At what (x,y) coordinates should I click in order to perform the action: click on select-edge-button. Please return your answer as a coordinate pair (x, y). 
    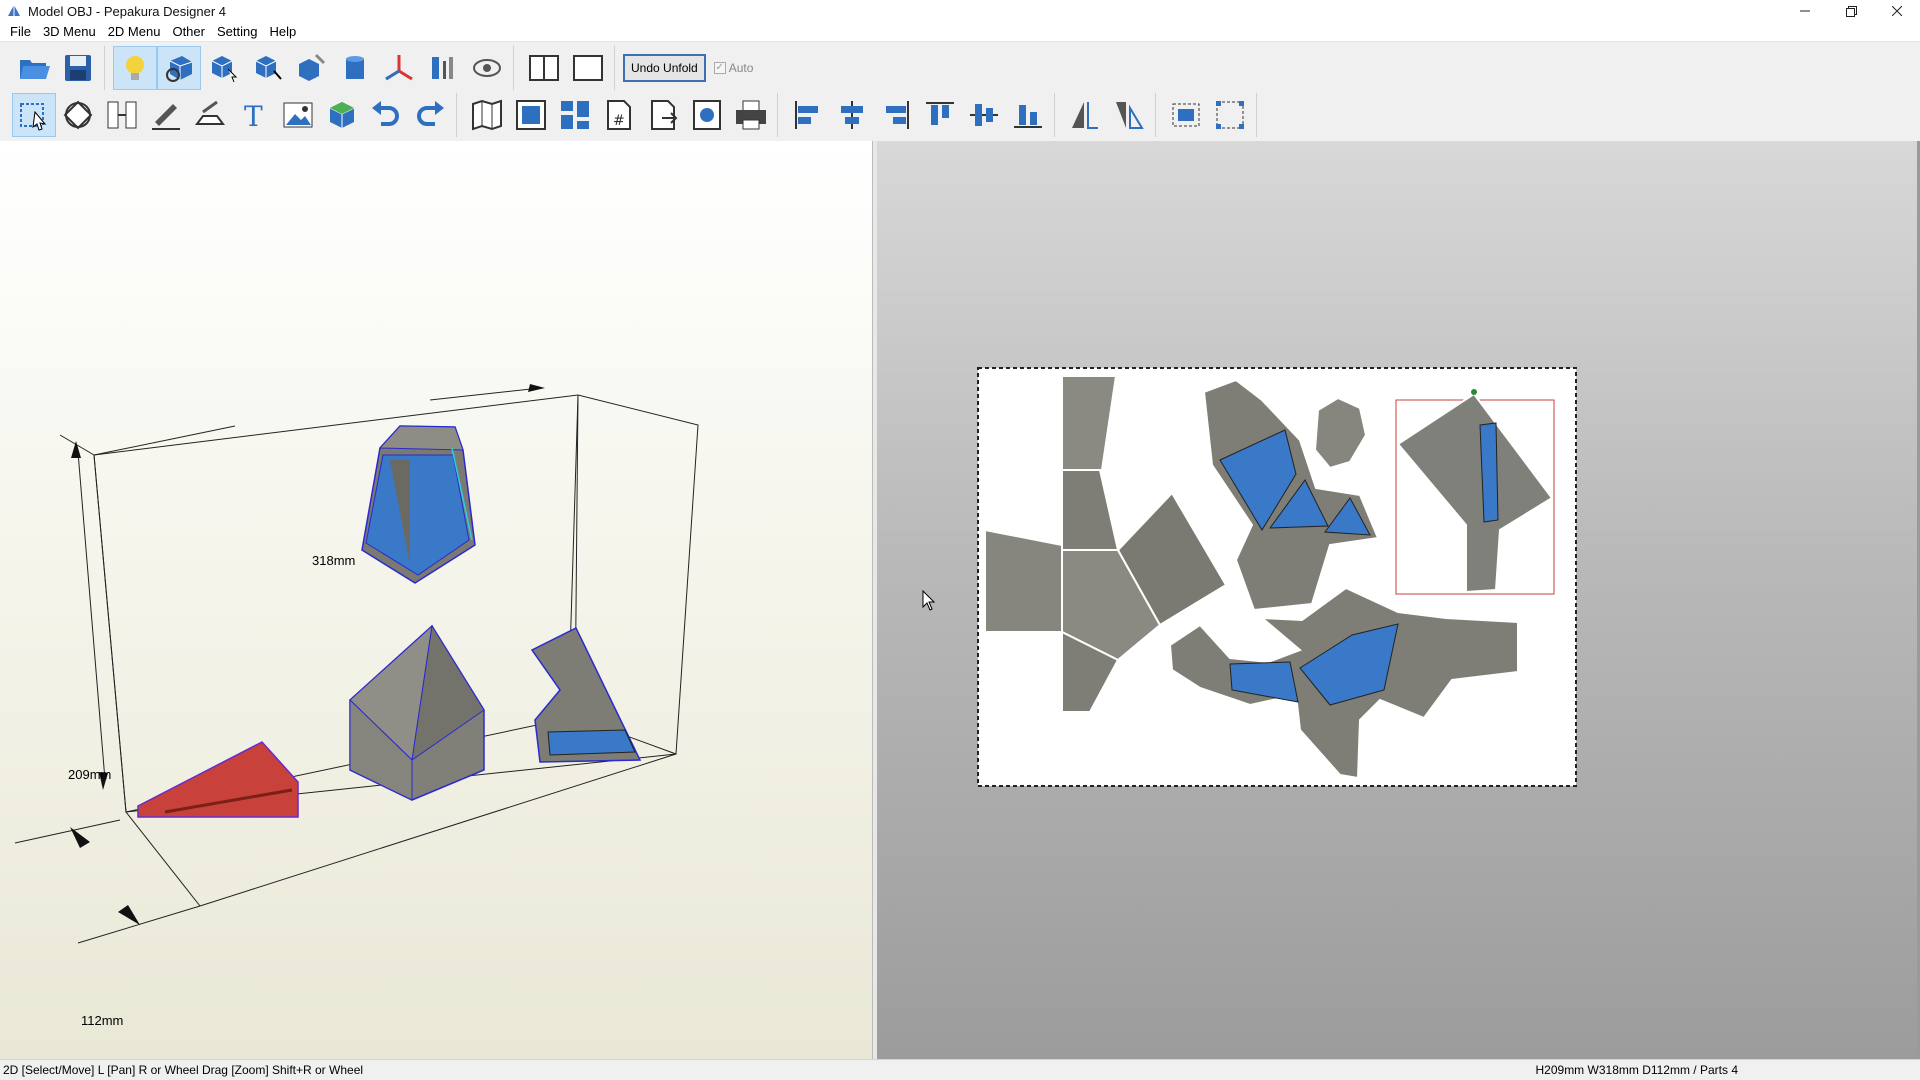
    Looking at the image, I should click on (267, 68).